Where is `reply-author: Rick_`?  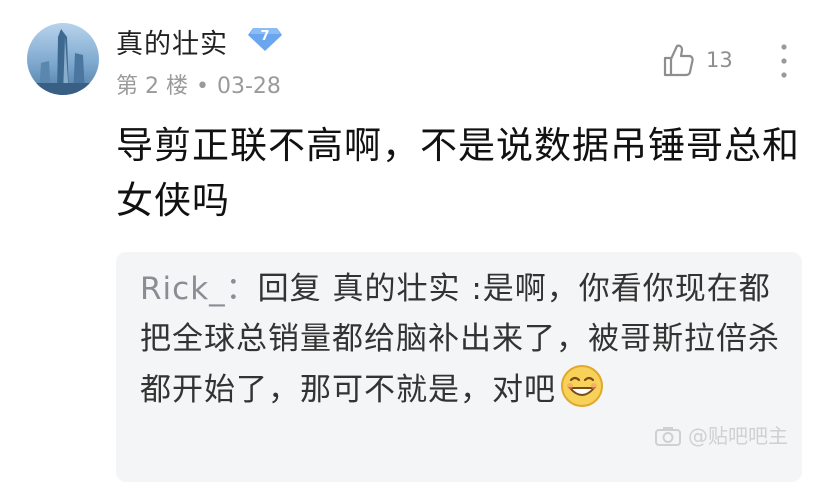 reply-author: Rick_ is located at coordinates (183, 289).